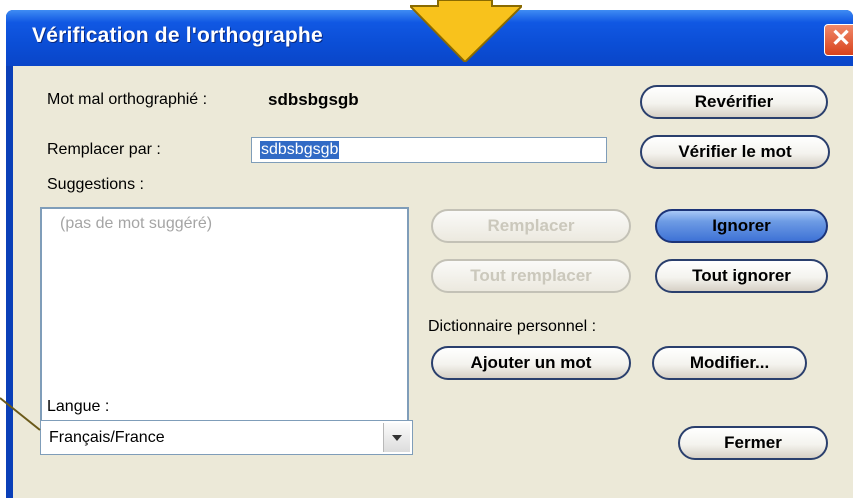  What do you see at coordinates (226, 437) in the screenshot?
I see `language-select: Français/France` at bounding box center [226, 437].